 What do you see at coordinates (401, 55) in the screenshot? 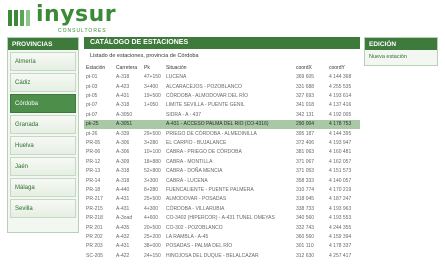
I see `new-station-link: Nueva estación` at bounding box center [401, 55].